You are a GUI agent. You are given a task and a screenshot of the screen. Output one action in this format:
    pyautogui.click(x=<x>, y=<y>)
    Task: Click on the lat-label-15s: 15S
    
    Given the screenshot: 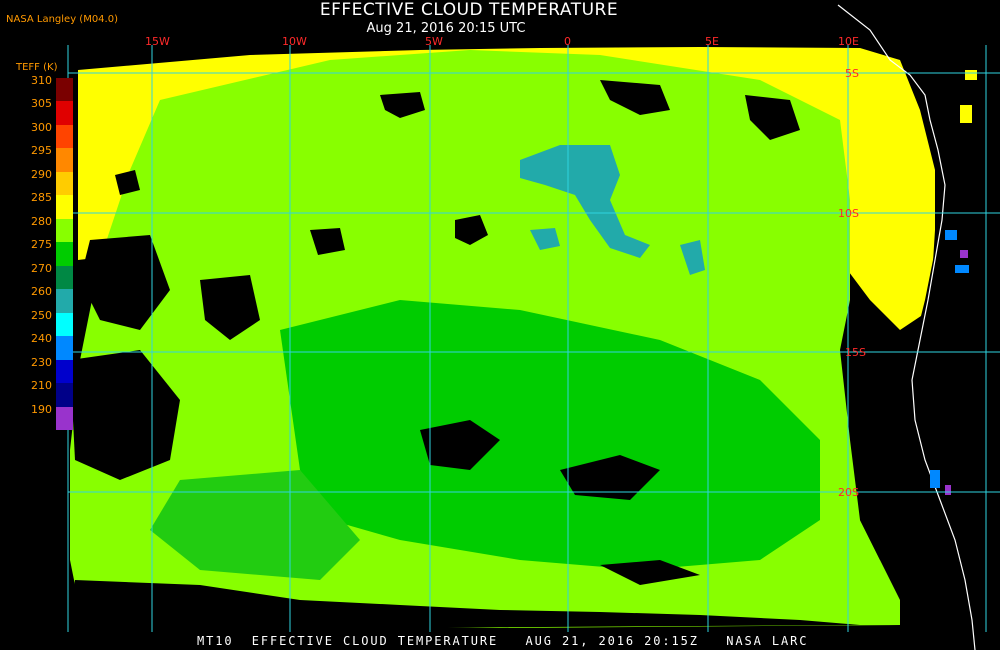 What is the action you would take?
    pyautogui.click(x=855, y=352)
    